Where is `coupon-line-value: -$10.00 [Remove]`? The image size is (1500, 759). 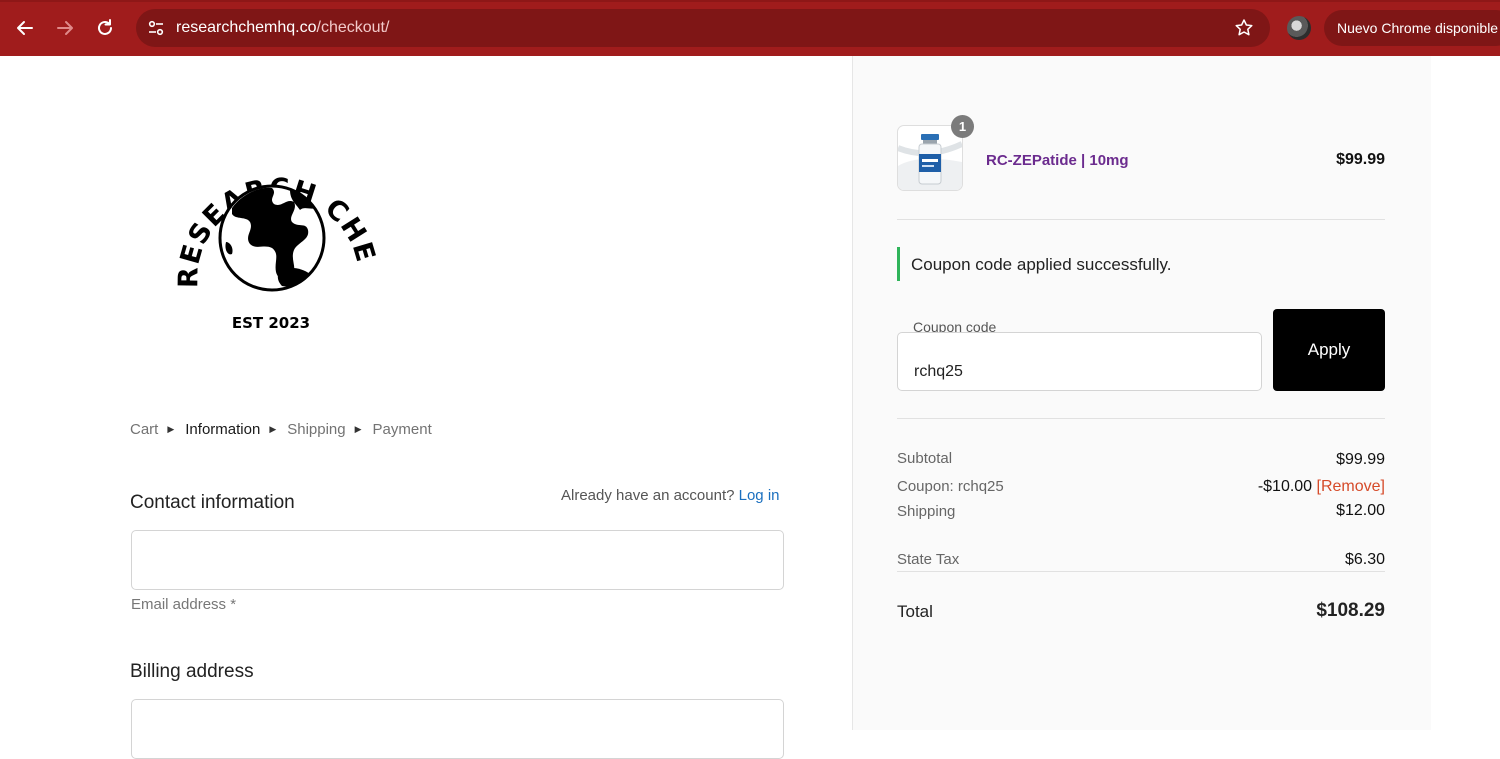
coupon-line-value: -$10.00 [Remove] is located at coordinates (1292, 487).